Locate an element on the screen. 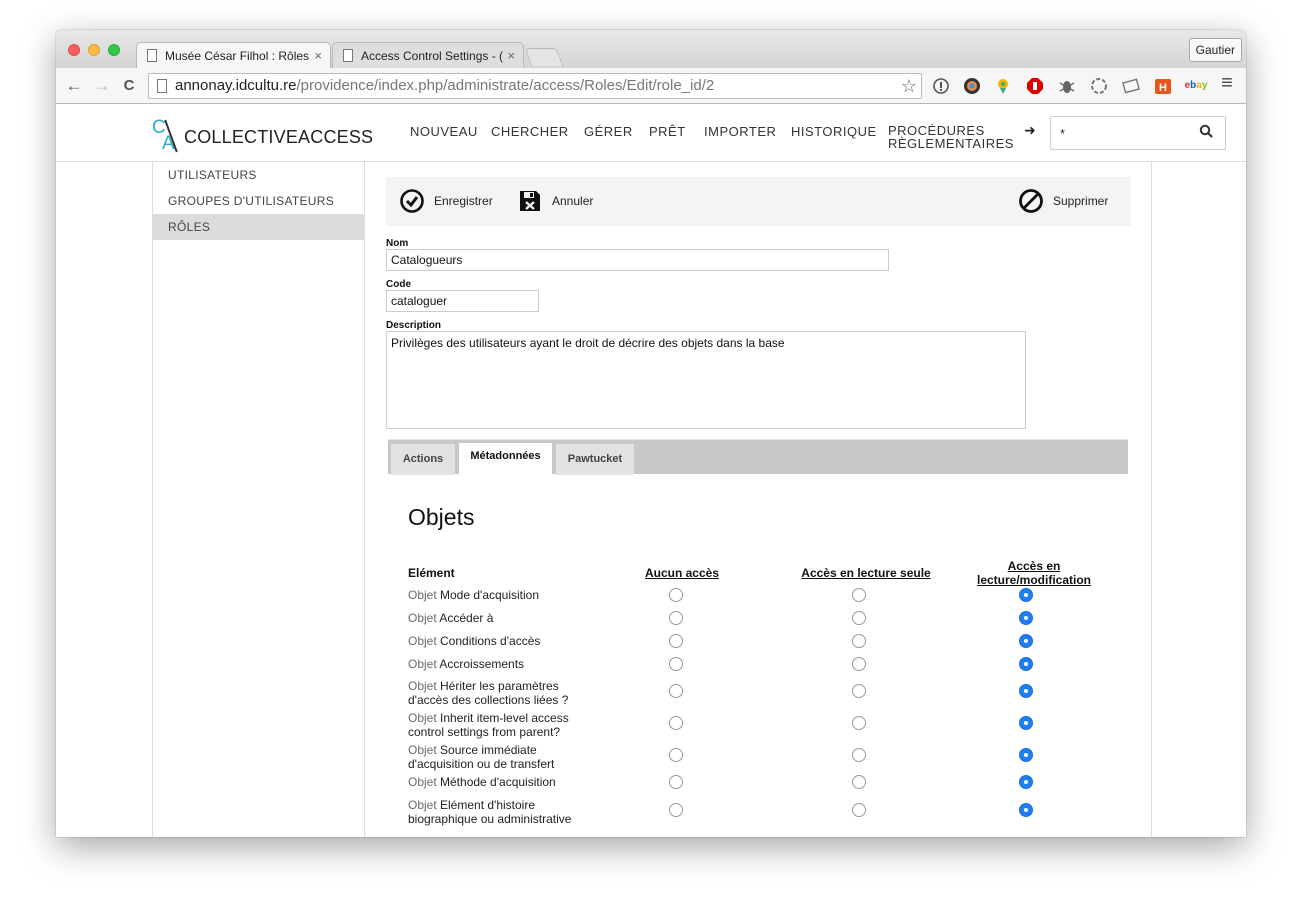 The height and width of the screenshot is (917, 1302). search-value: * is located at coordinates (1063, 133).